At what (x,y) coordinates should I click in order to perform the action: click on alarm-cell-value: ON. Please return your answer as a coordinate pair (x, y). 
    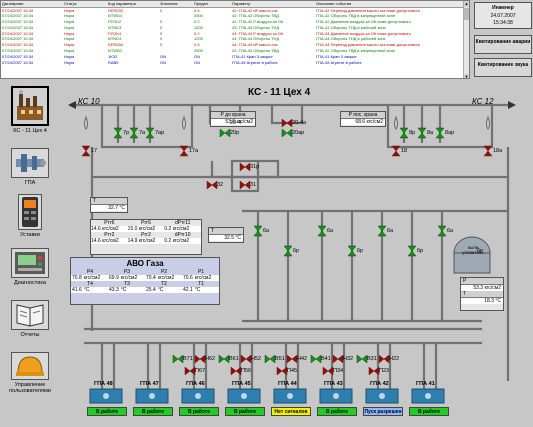
    Looking at the image, I should click on (163, 62).